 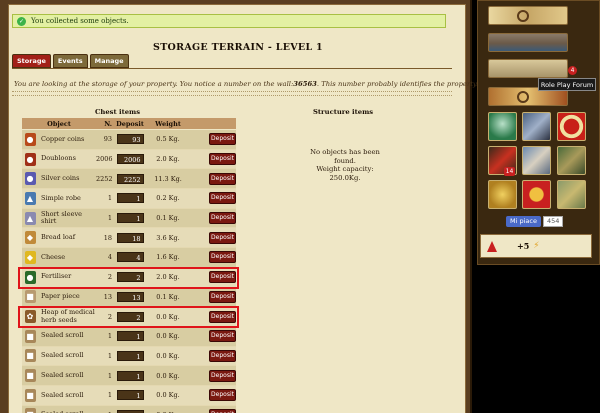 I want to click on tab-storage: Storage, so click(x=31, y=61).